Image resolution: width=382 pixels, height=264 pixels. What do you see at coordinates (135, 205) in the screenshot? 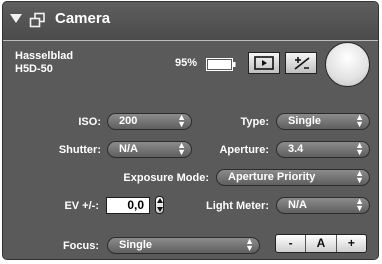
I see `ev-value: 0,0` at bounding box center [135, 205].